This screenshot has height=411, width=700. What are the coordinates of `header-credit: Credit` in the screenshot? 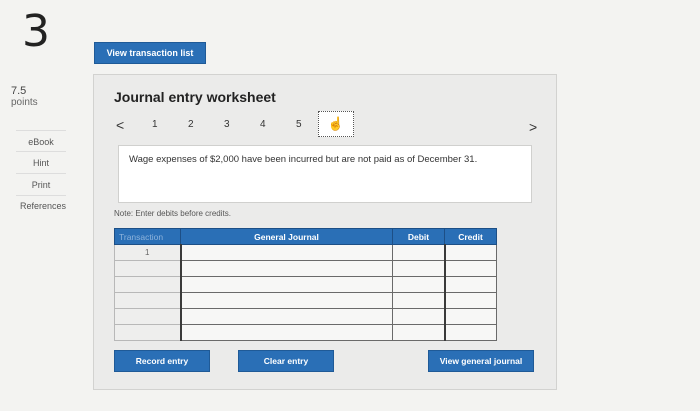 It's located at (470, 236).